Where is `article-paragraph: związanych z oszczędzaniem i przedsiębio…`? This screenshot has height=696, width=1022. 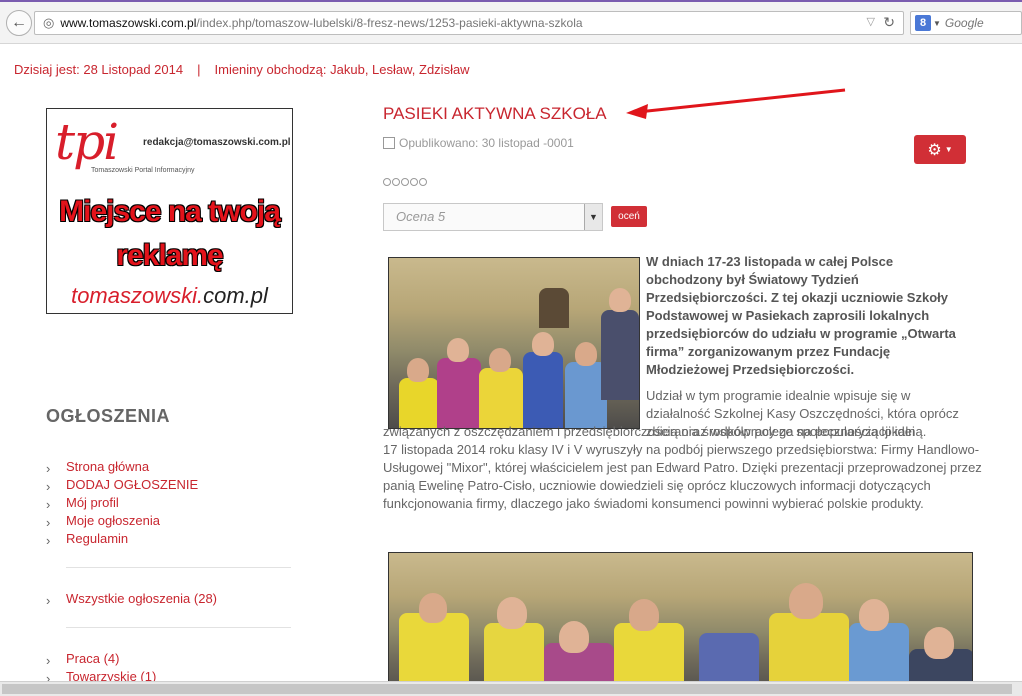
article-paragraph: związanych z oszczędzaniem i przedsiębio… is located at coordinates (655, 431).